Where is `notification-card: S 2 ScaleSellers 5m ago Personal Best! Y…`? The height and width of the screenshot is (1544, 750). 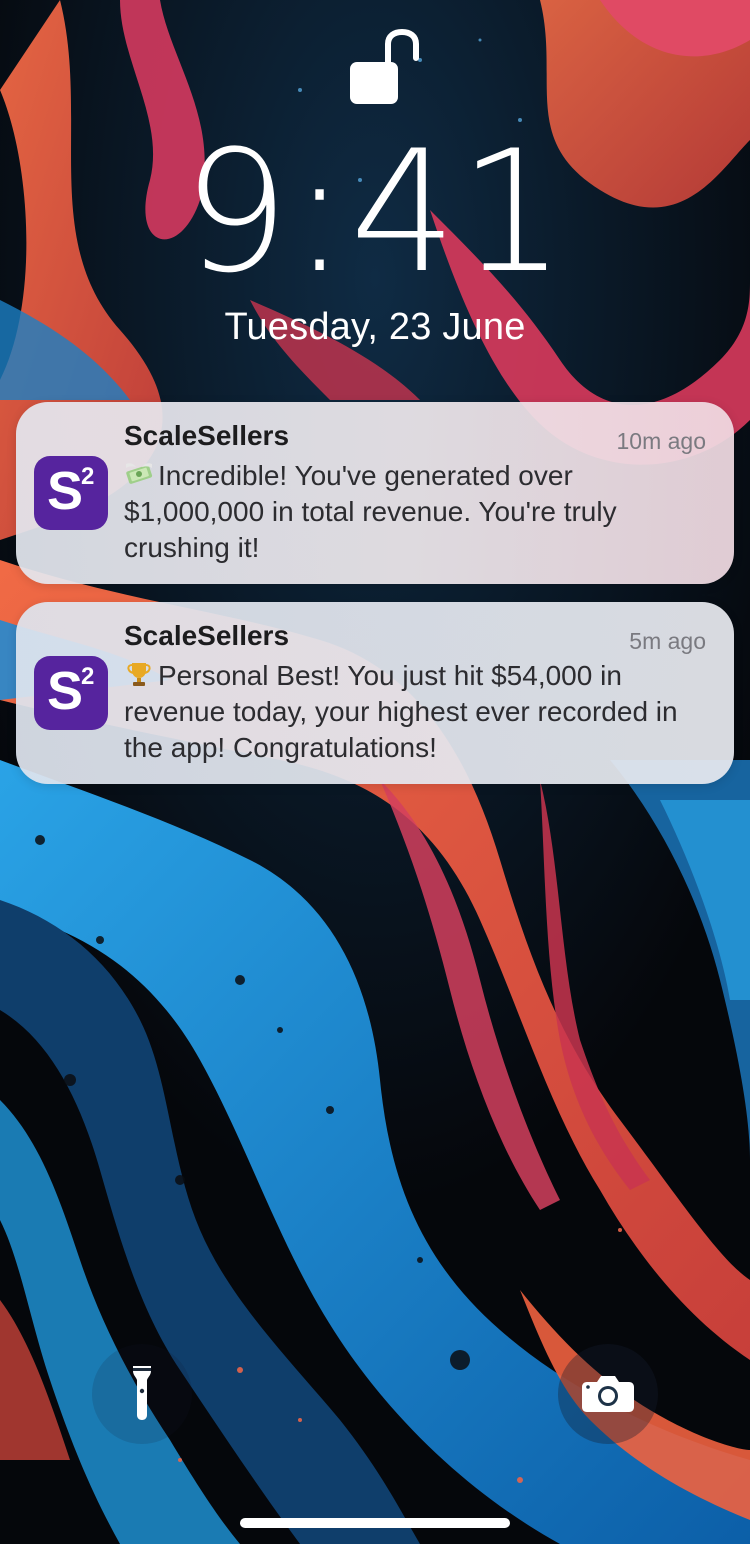 notification-card: S 2 ScaleSellers 5m ago Personal Best! Y… is located at coordinates (375, 693).